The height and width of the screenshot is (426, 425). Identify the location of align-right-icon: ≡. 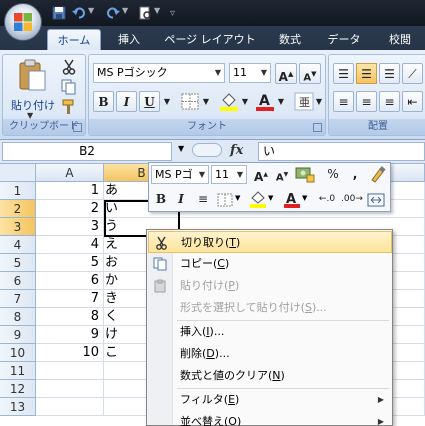
(389, 101).